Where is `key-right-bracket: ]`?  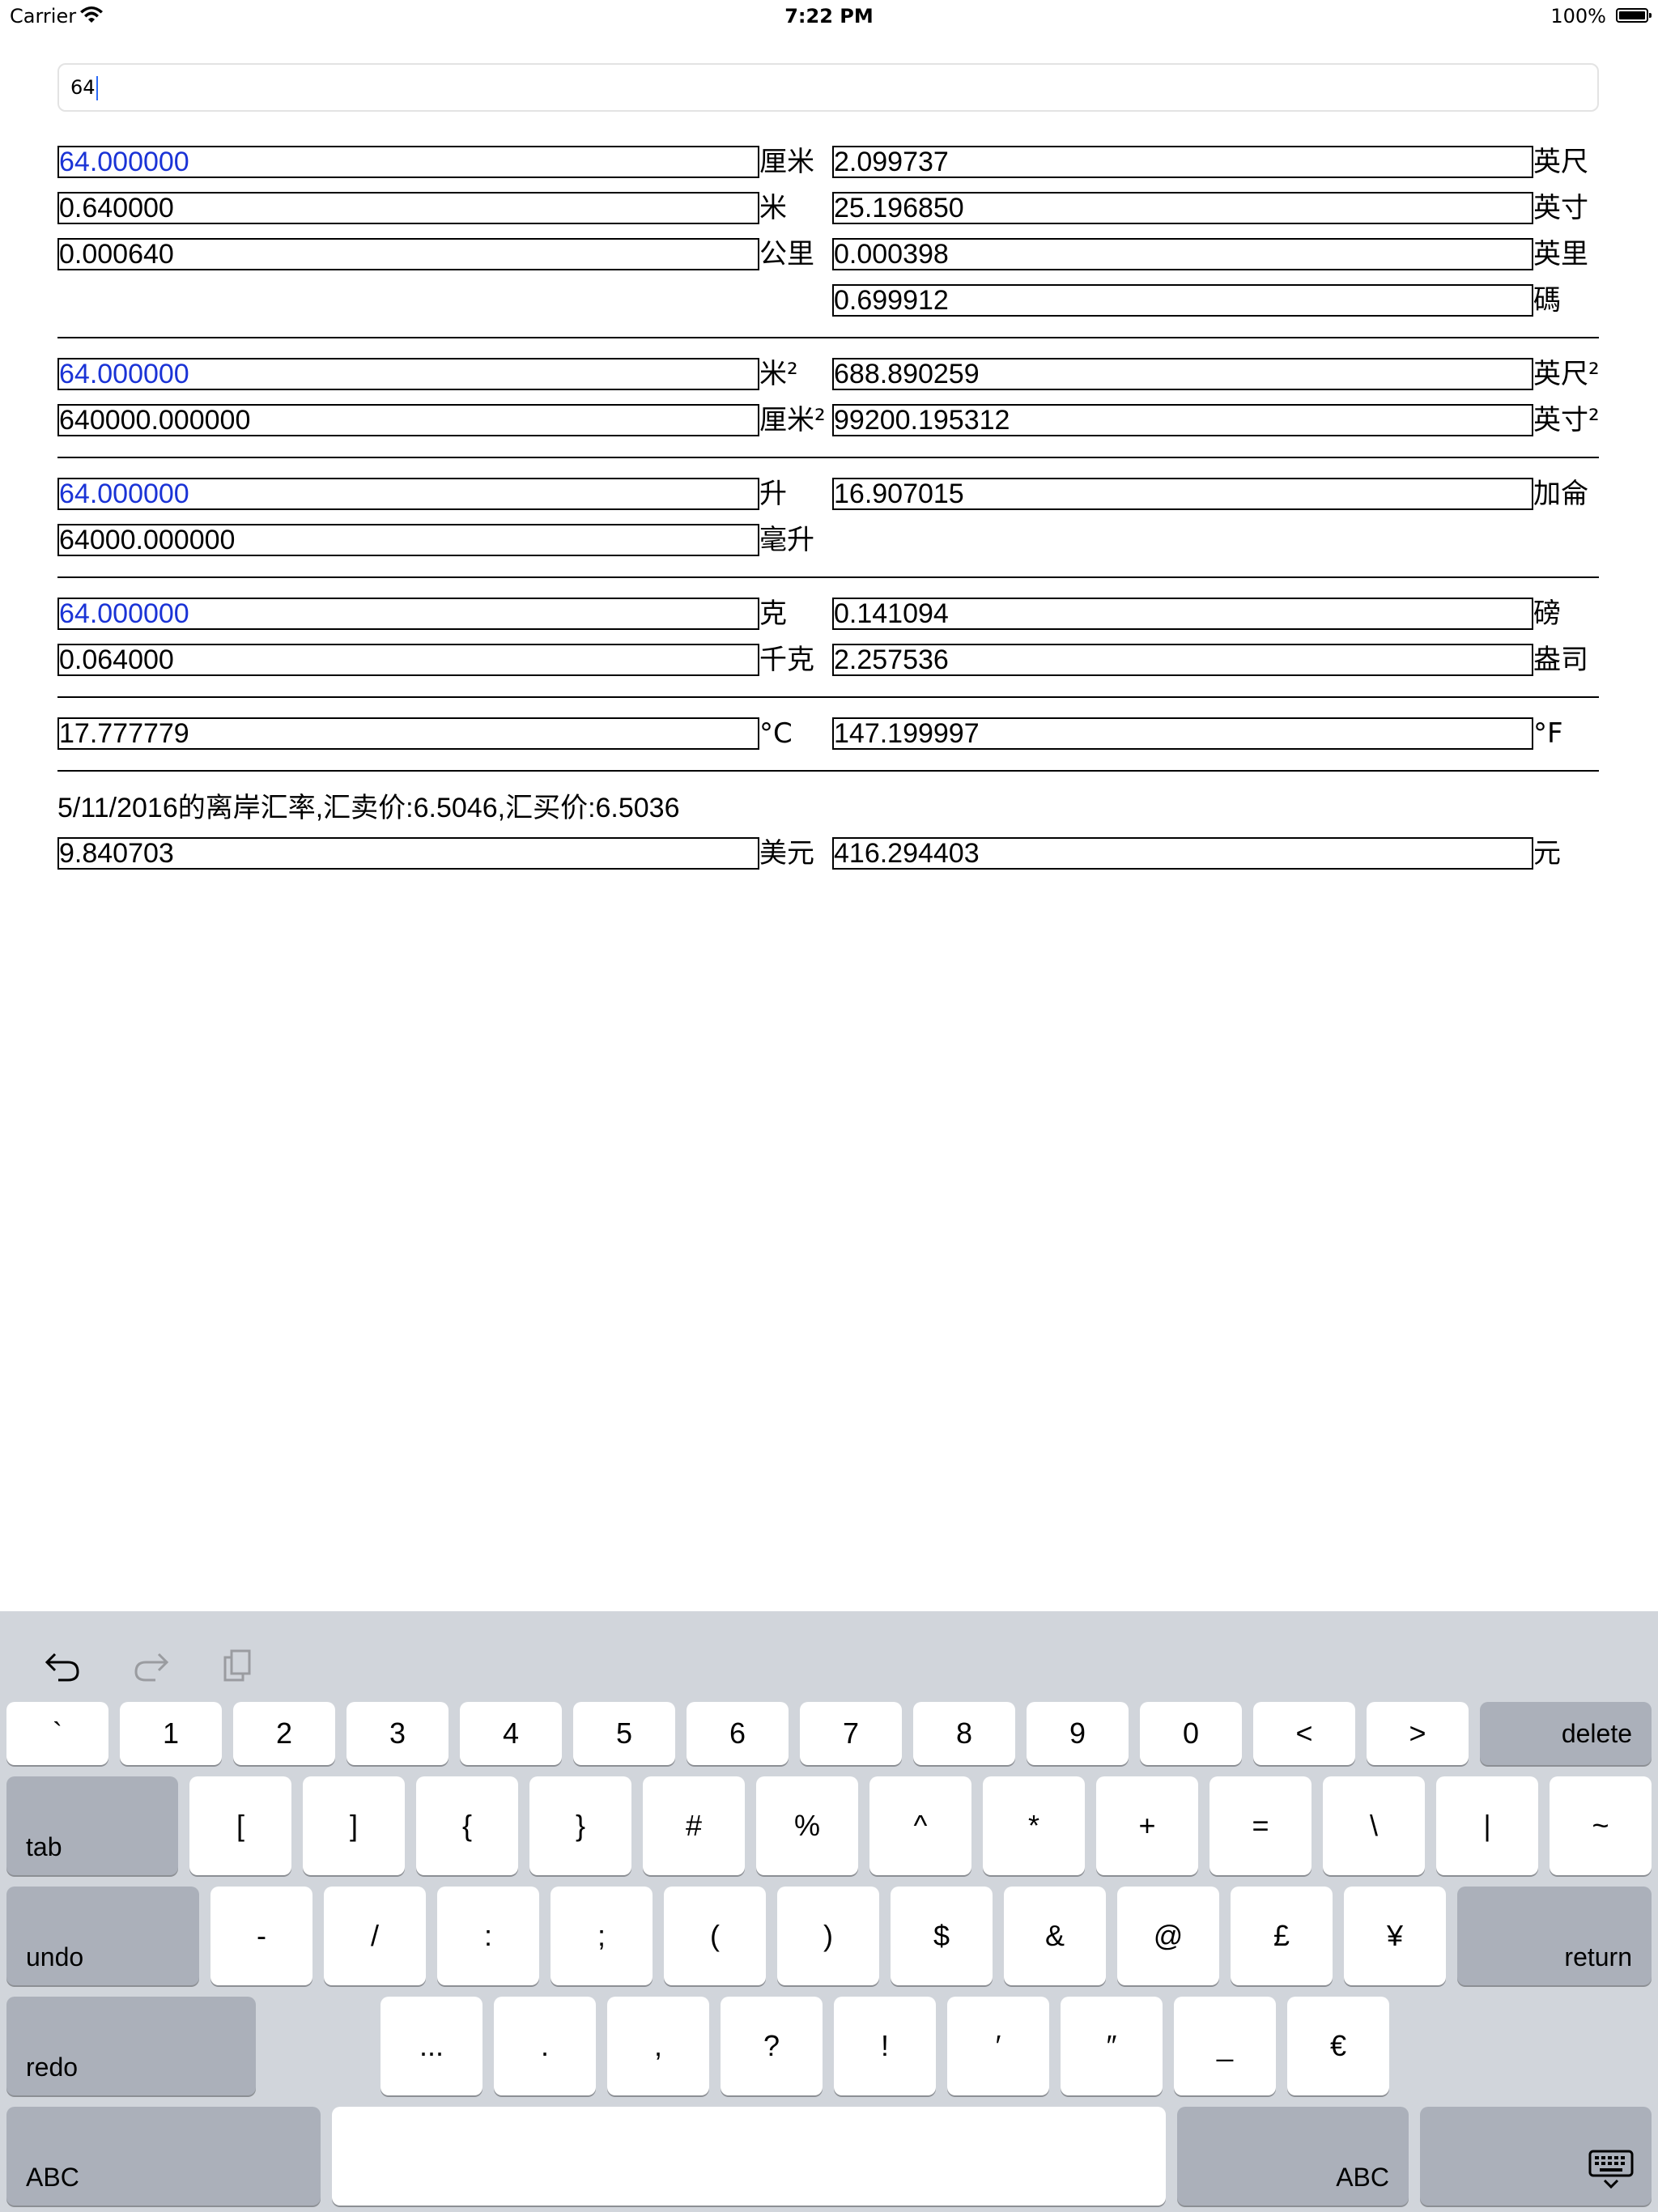 key-right-bracket: ] is located at coordinates (354, 1826).